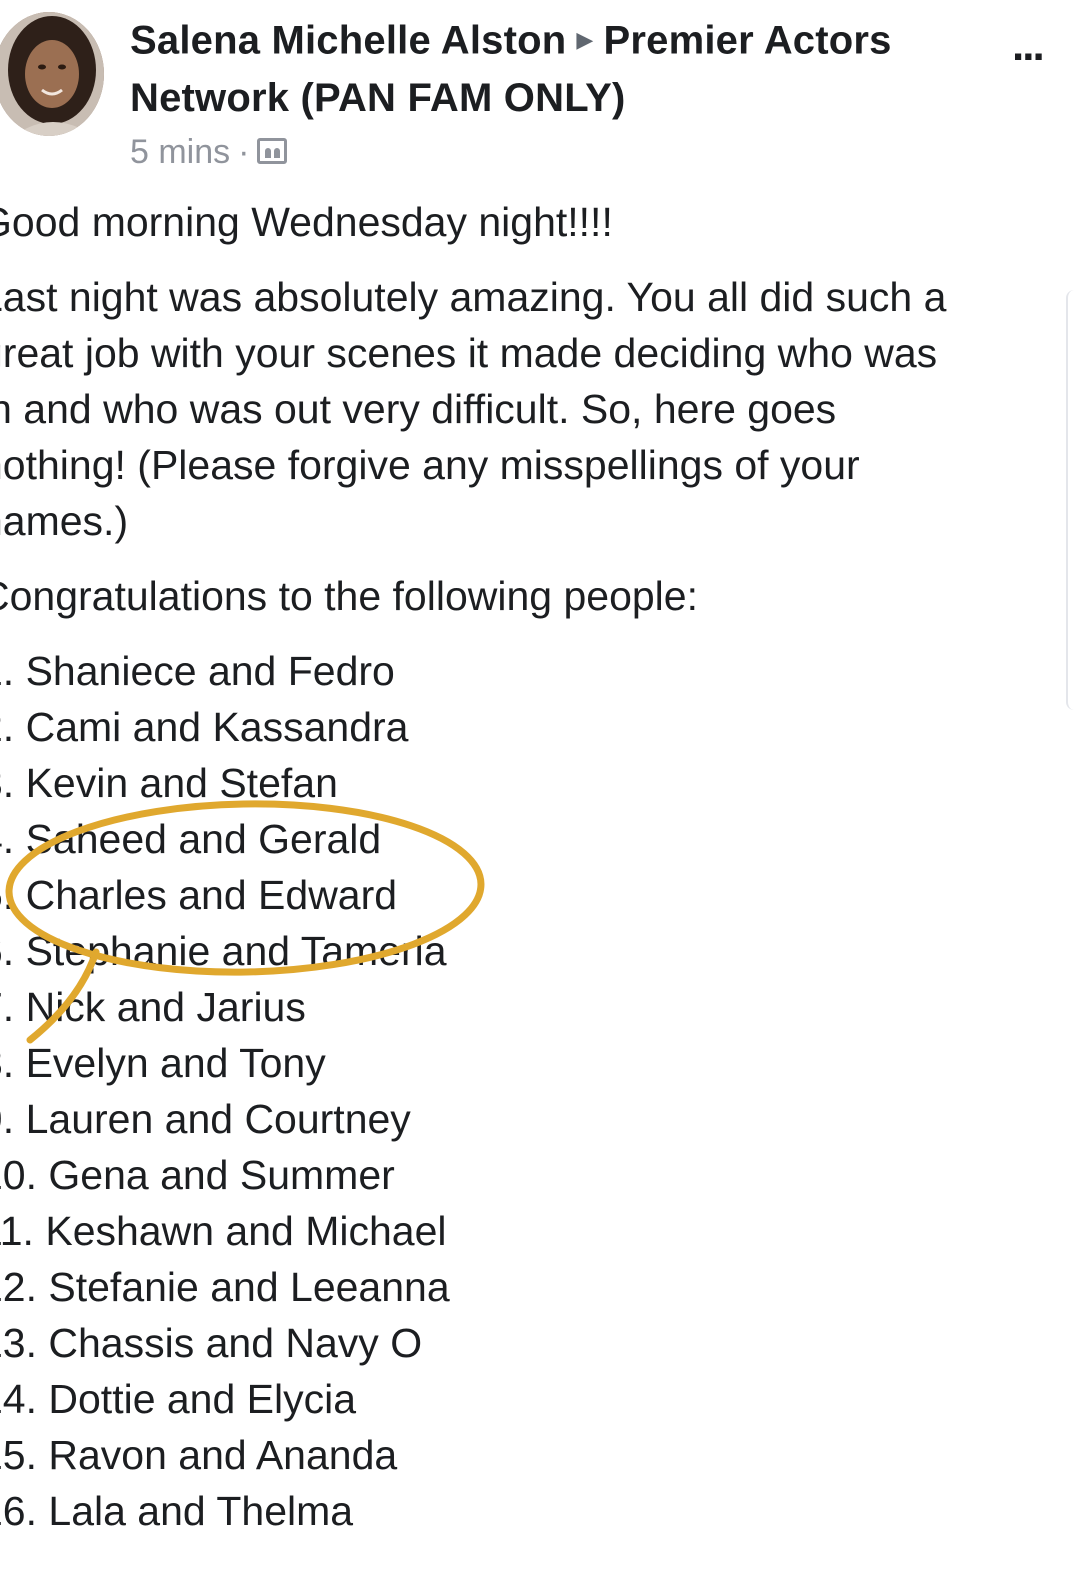 The width and height of the screenshot is (1078, 1591). I want to click on post-meta: 5 mins ·, so click(560, 152).